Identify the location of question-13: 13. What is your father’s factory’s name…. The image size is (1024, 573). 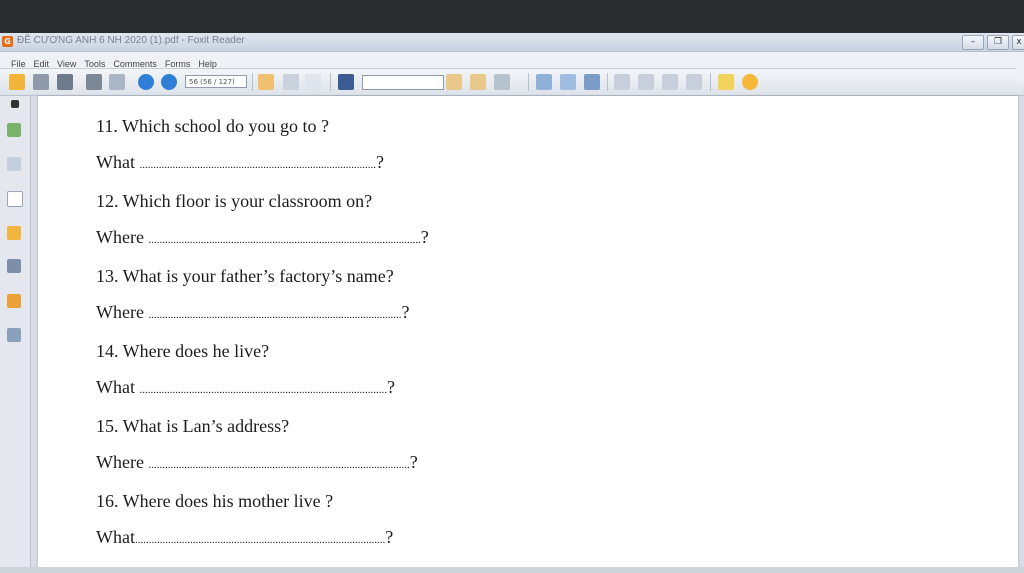
(245, 276).